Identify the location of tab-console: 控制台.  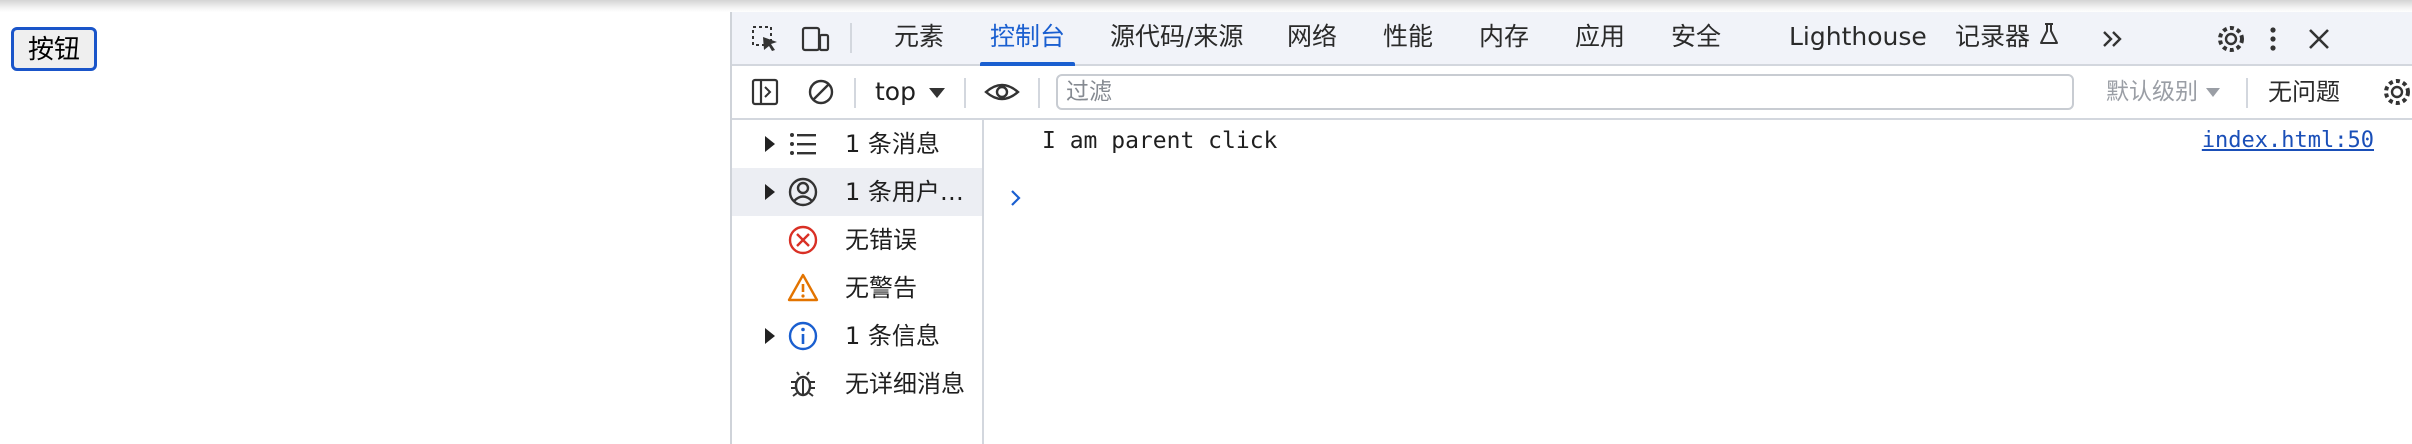
(1028, 39).